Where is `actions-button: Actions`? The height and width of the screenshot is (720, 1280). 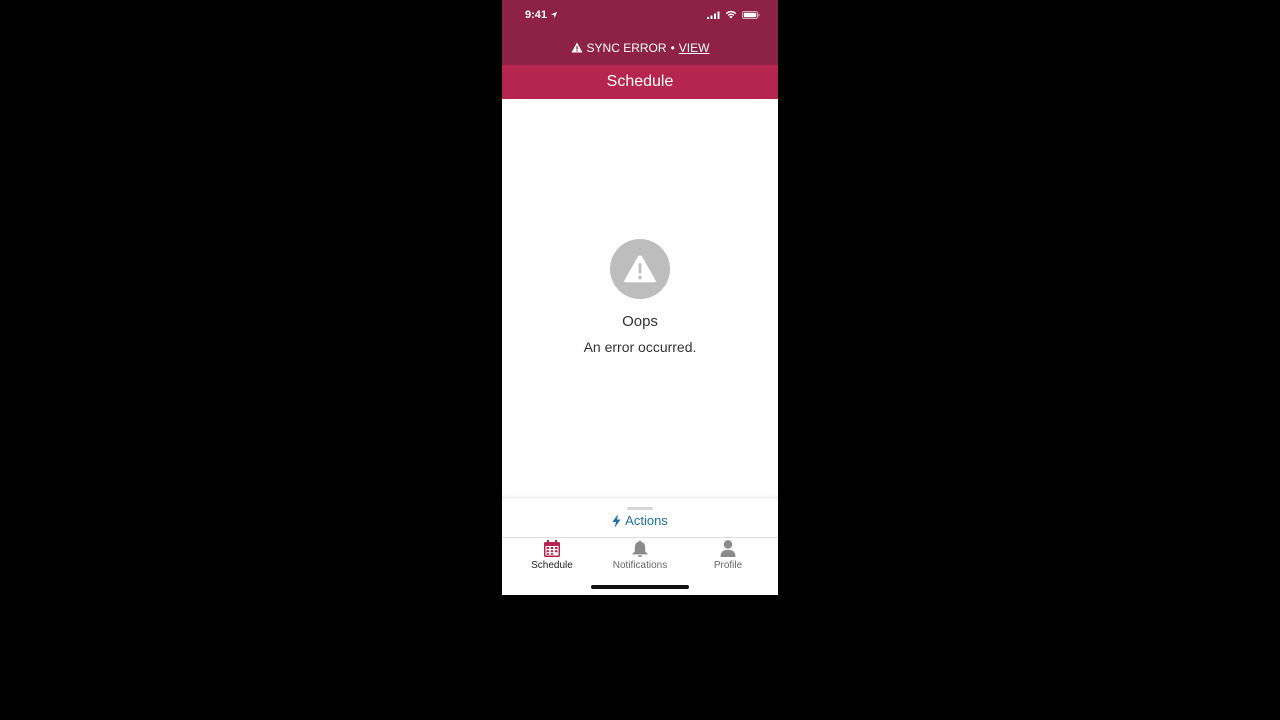 actions-button: Actions is located at coordinates (640, 520).